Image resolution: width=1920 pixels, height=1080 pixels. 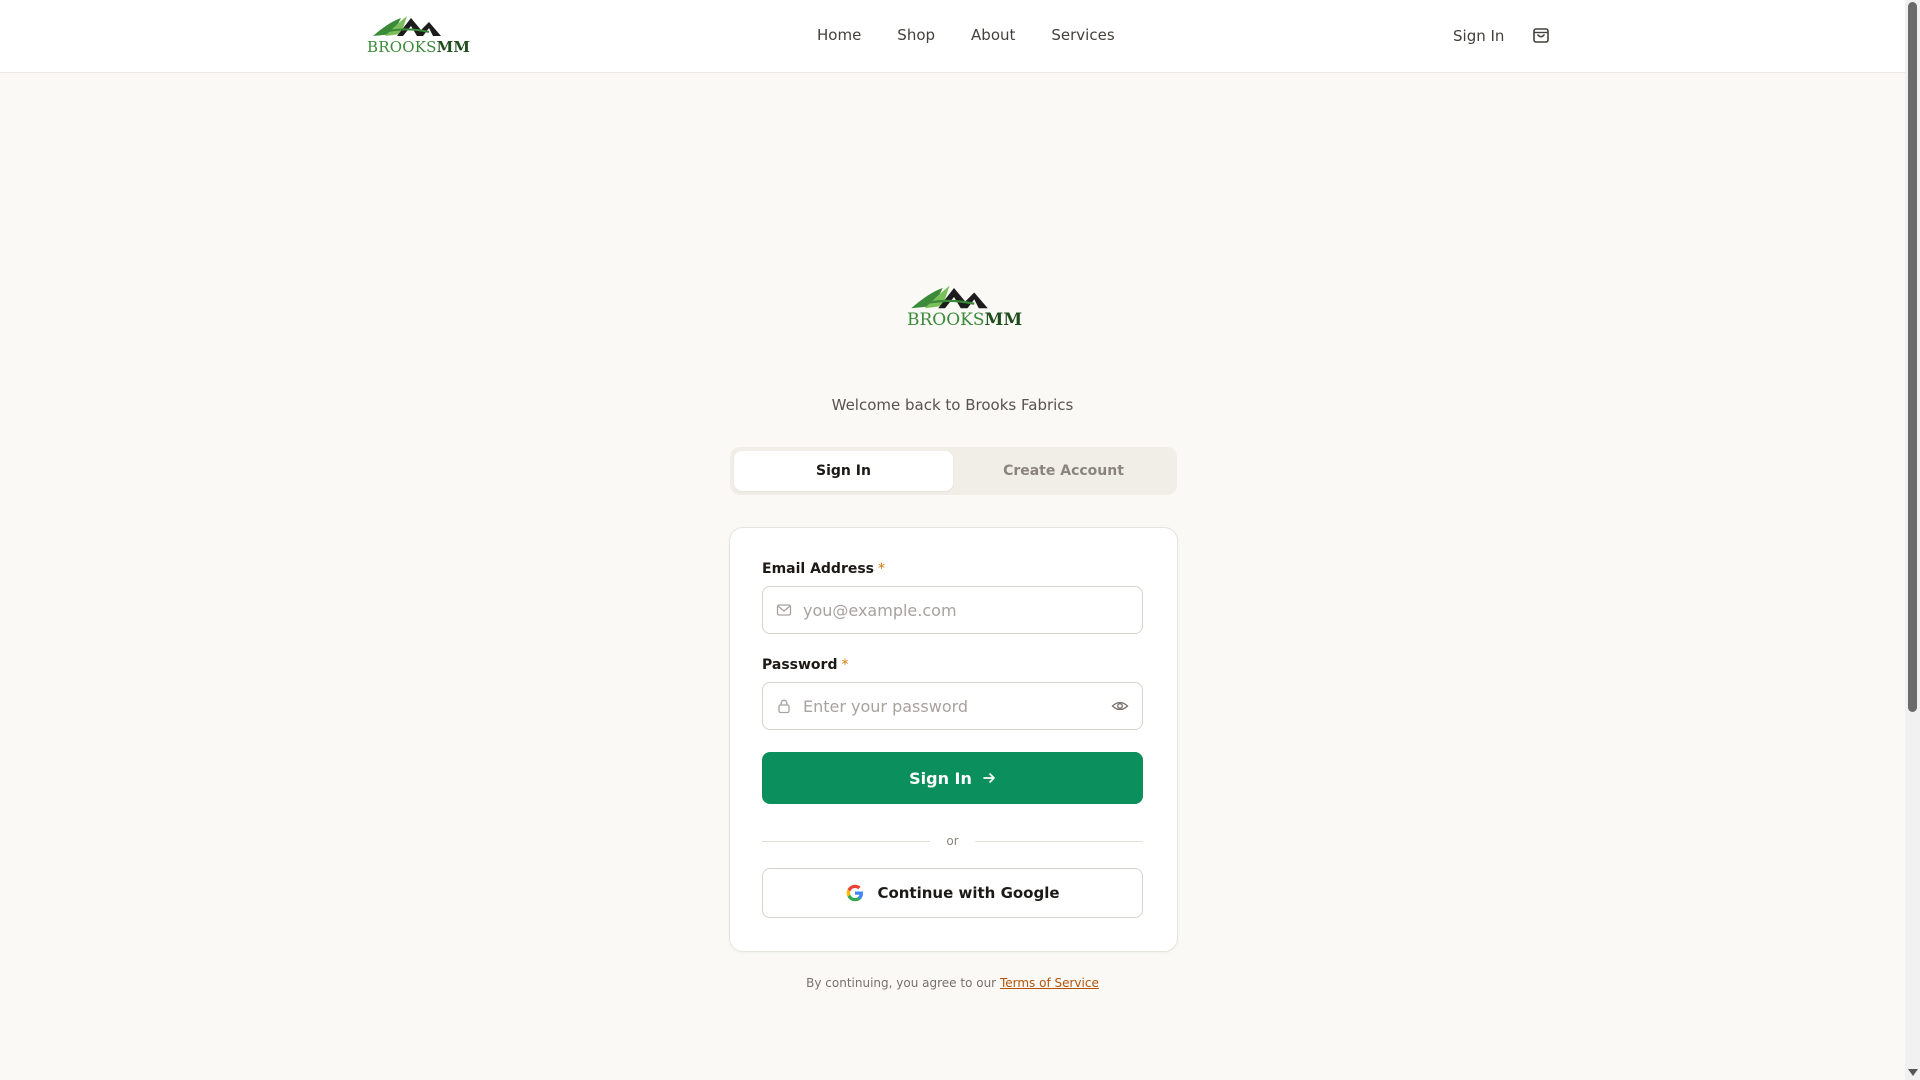 I want to click on password-field: Enter your password, so click(x=952, y=706).